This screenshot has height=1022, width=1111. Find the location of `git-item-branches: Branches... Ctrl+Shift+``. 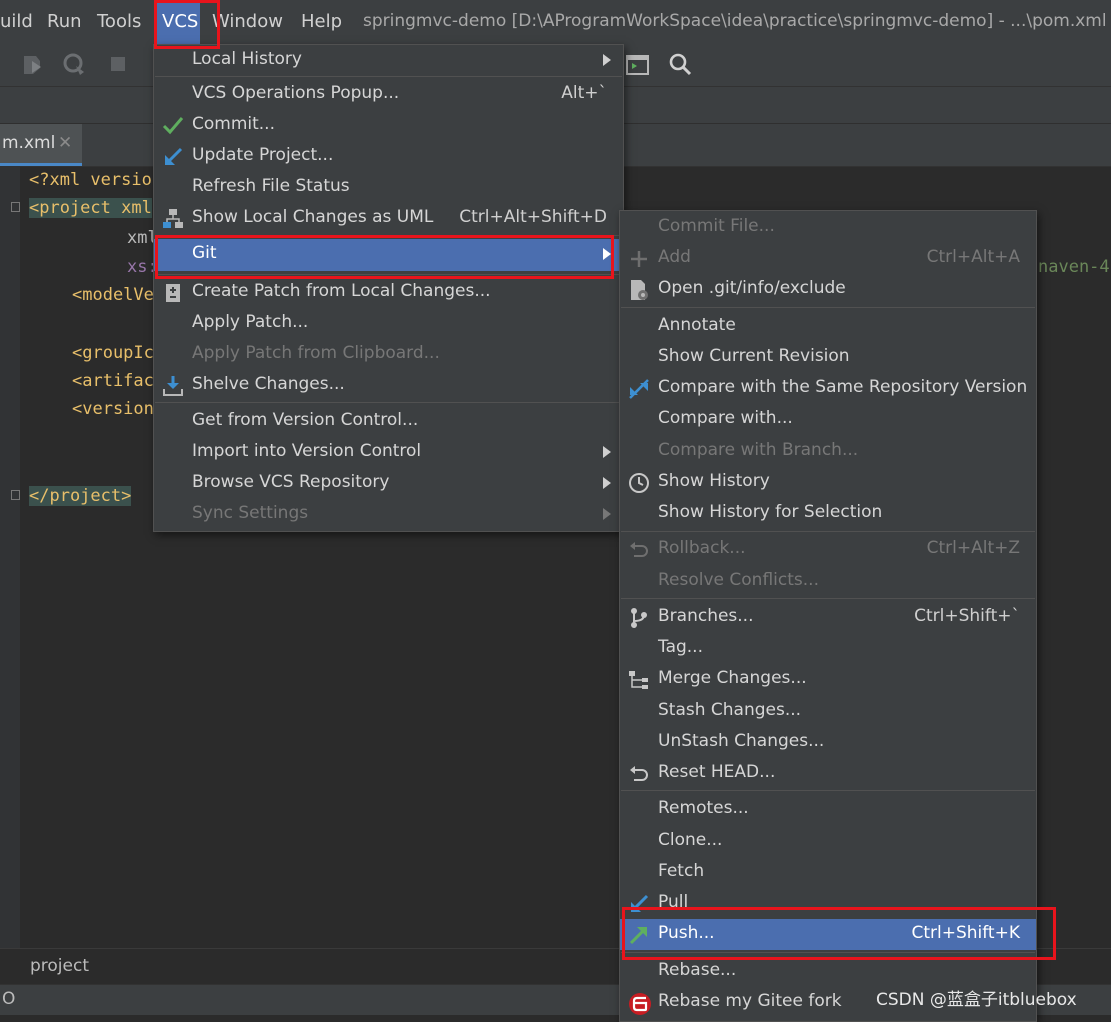

git-item-branches: Branches... Ctrl+Shift+` is located at coordinates (828, 617).